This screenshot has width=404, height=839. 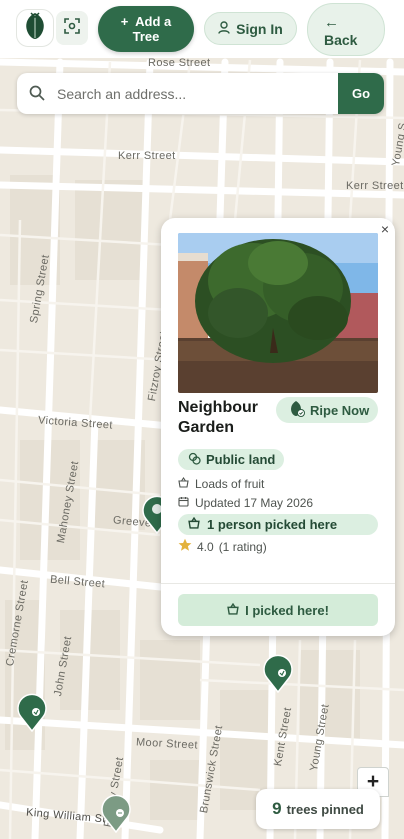 What do you see at coordinates (278, 313) in the screenshot?
I see `tree-photo` at bounding box center [278, 313].